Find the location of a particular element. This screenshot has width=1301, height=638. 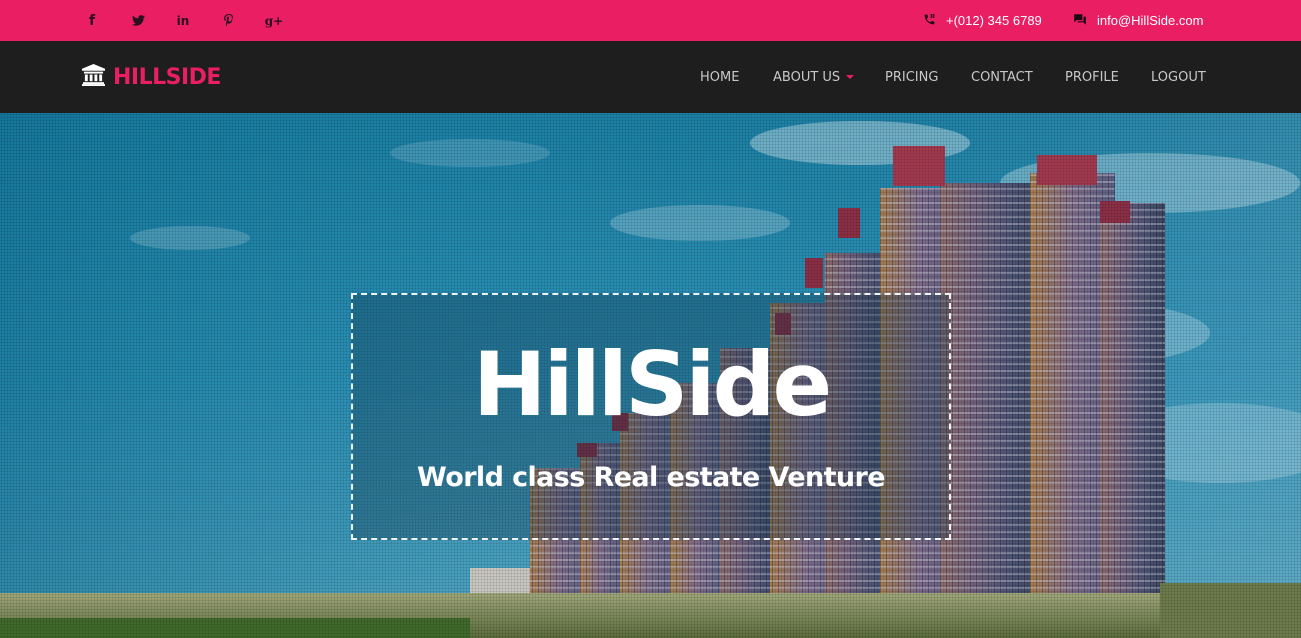

email-address: info@HillSide.com is located at coordinates (1150, 20).